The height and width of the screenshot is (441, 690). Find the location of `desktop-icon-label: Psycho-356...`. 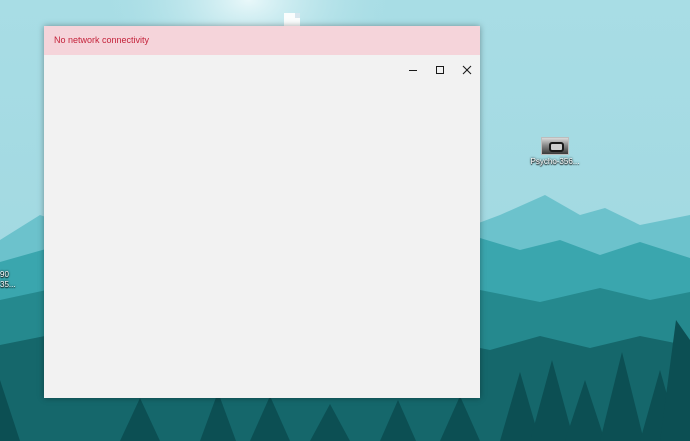

desktop-icon-label: Psycho-356... is located at coordinates (555, 161).